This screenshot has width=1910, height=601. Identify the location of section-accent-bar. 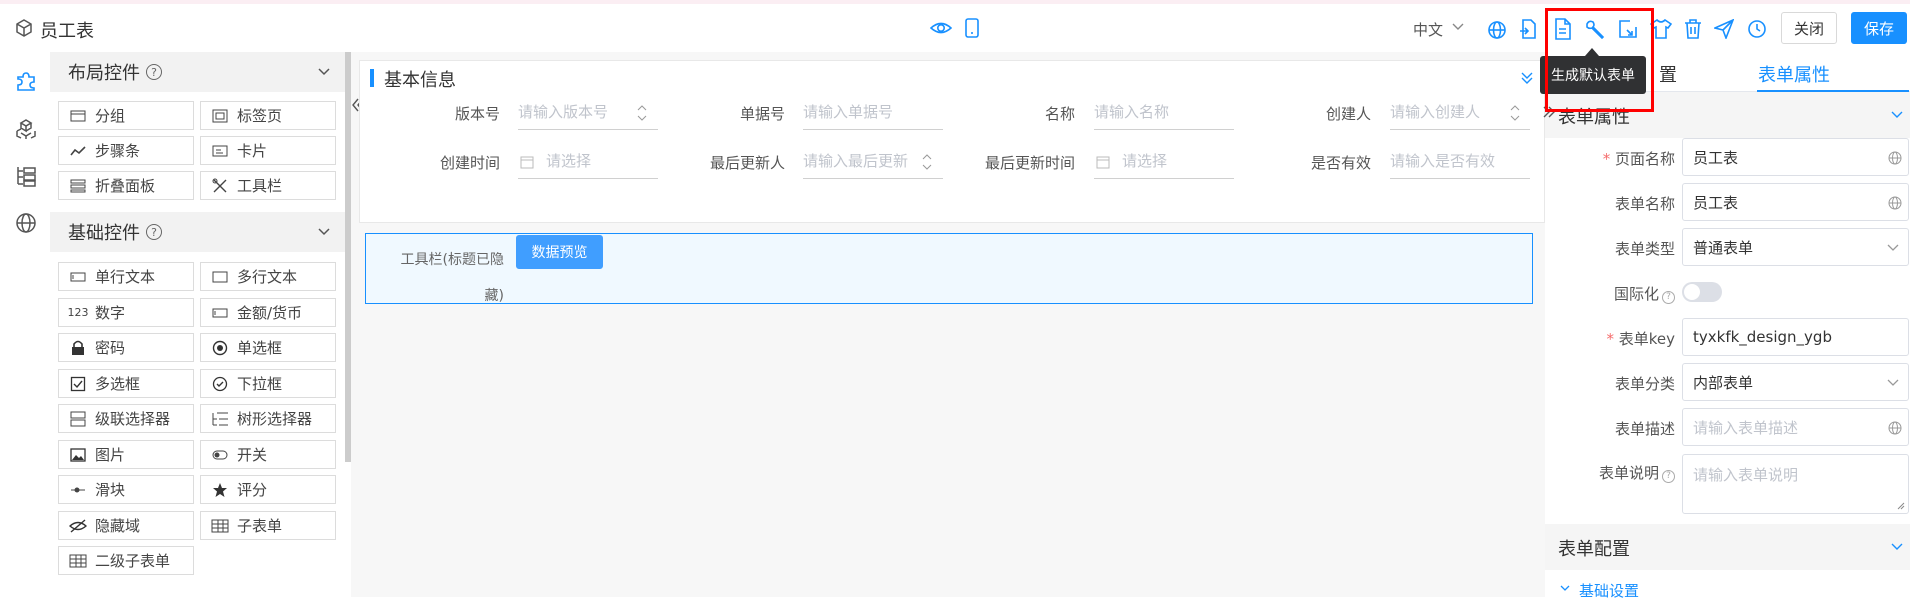
(372, 78).